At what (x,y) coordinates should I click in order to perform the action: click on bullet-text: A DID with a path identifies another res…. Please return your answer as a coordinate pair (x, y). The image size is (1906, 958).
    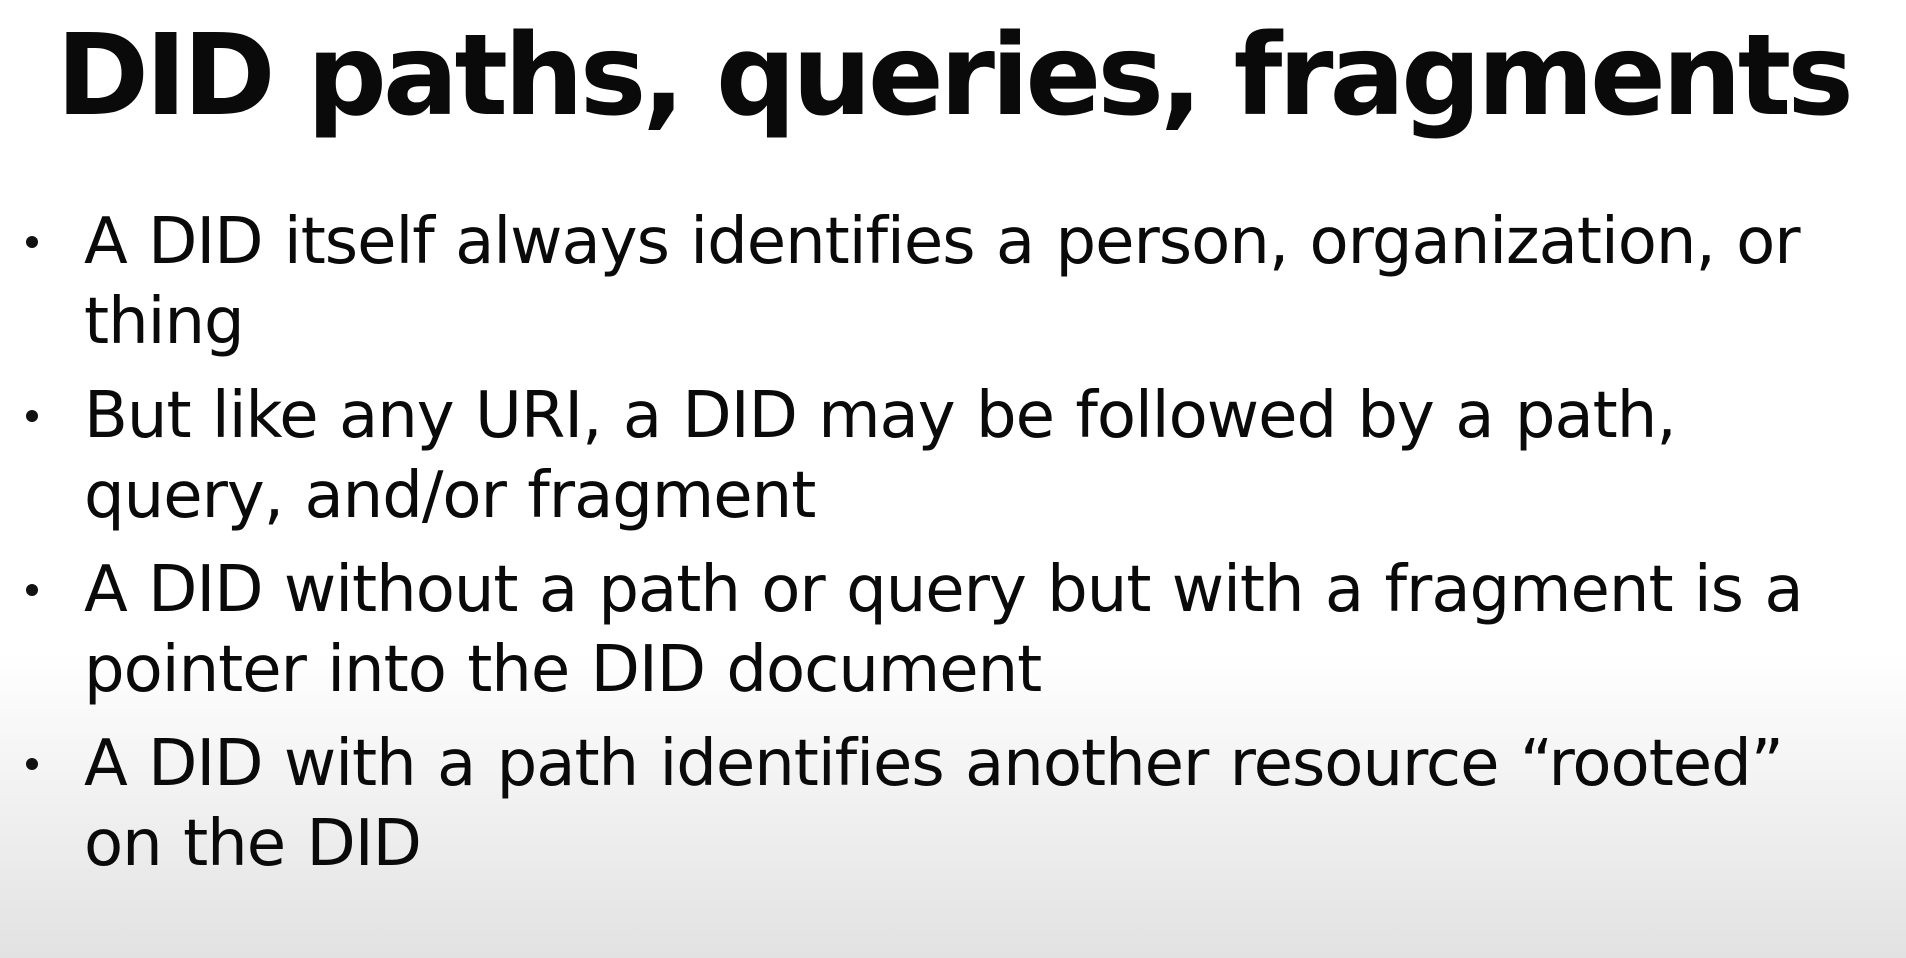
    Looking at the image, I should click on (934, 804).